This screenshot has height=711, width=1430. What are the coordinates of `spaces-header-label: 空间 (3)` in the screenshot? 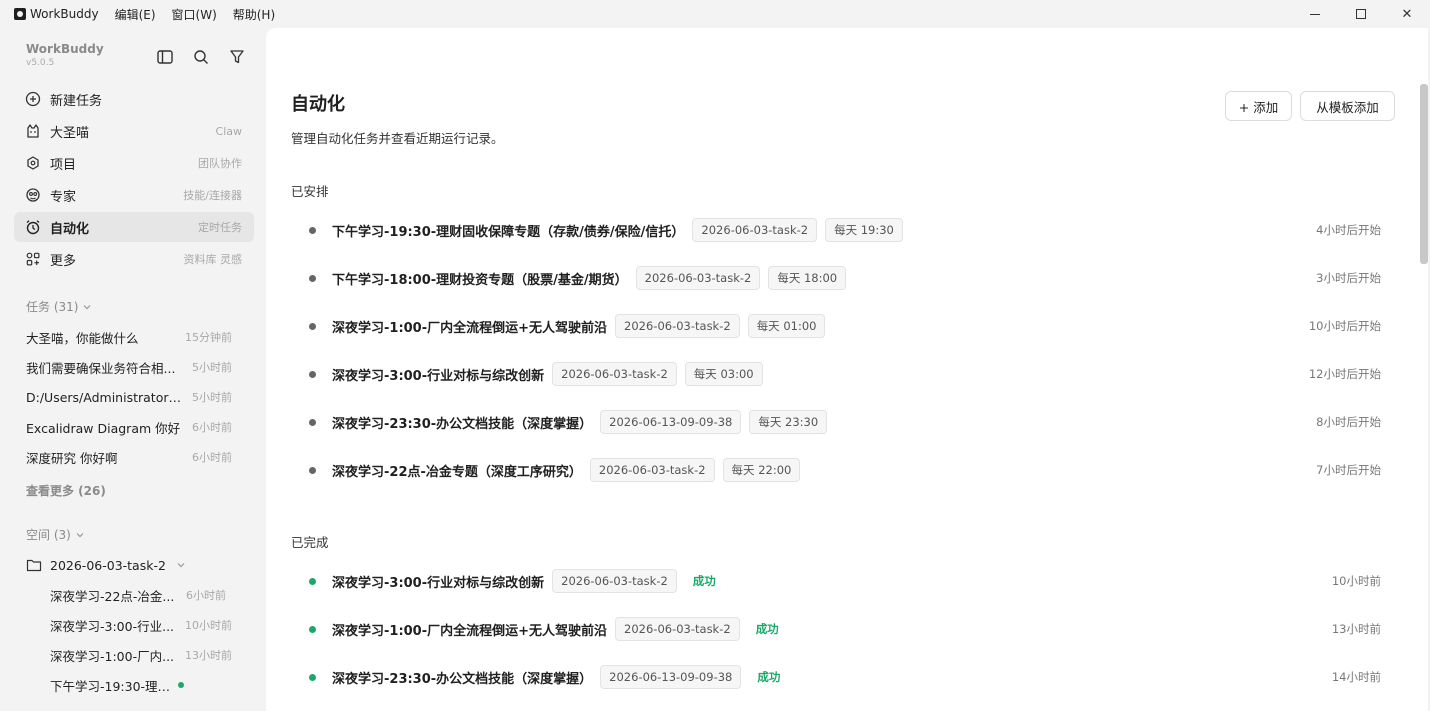 It's located at (48, 535).